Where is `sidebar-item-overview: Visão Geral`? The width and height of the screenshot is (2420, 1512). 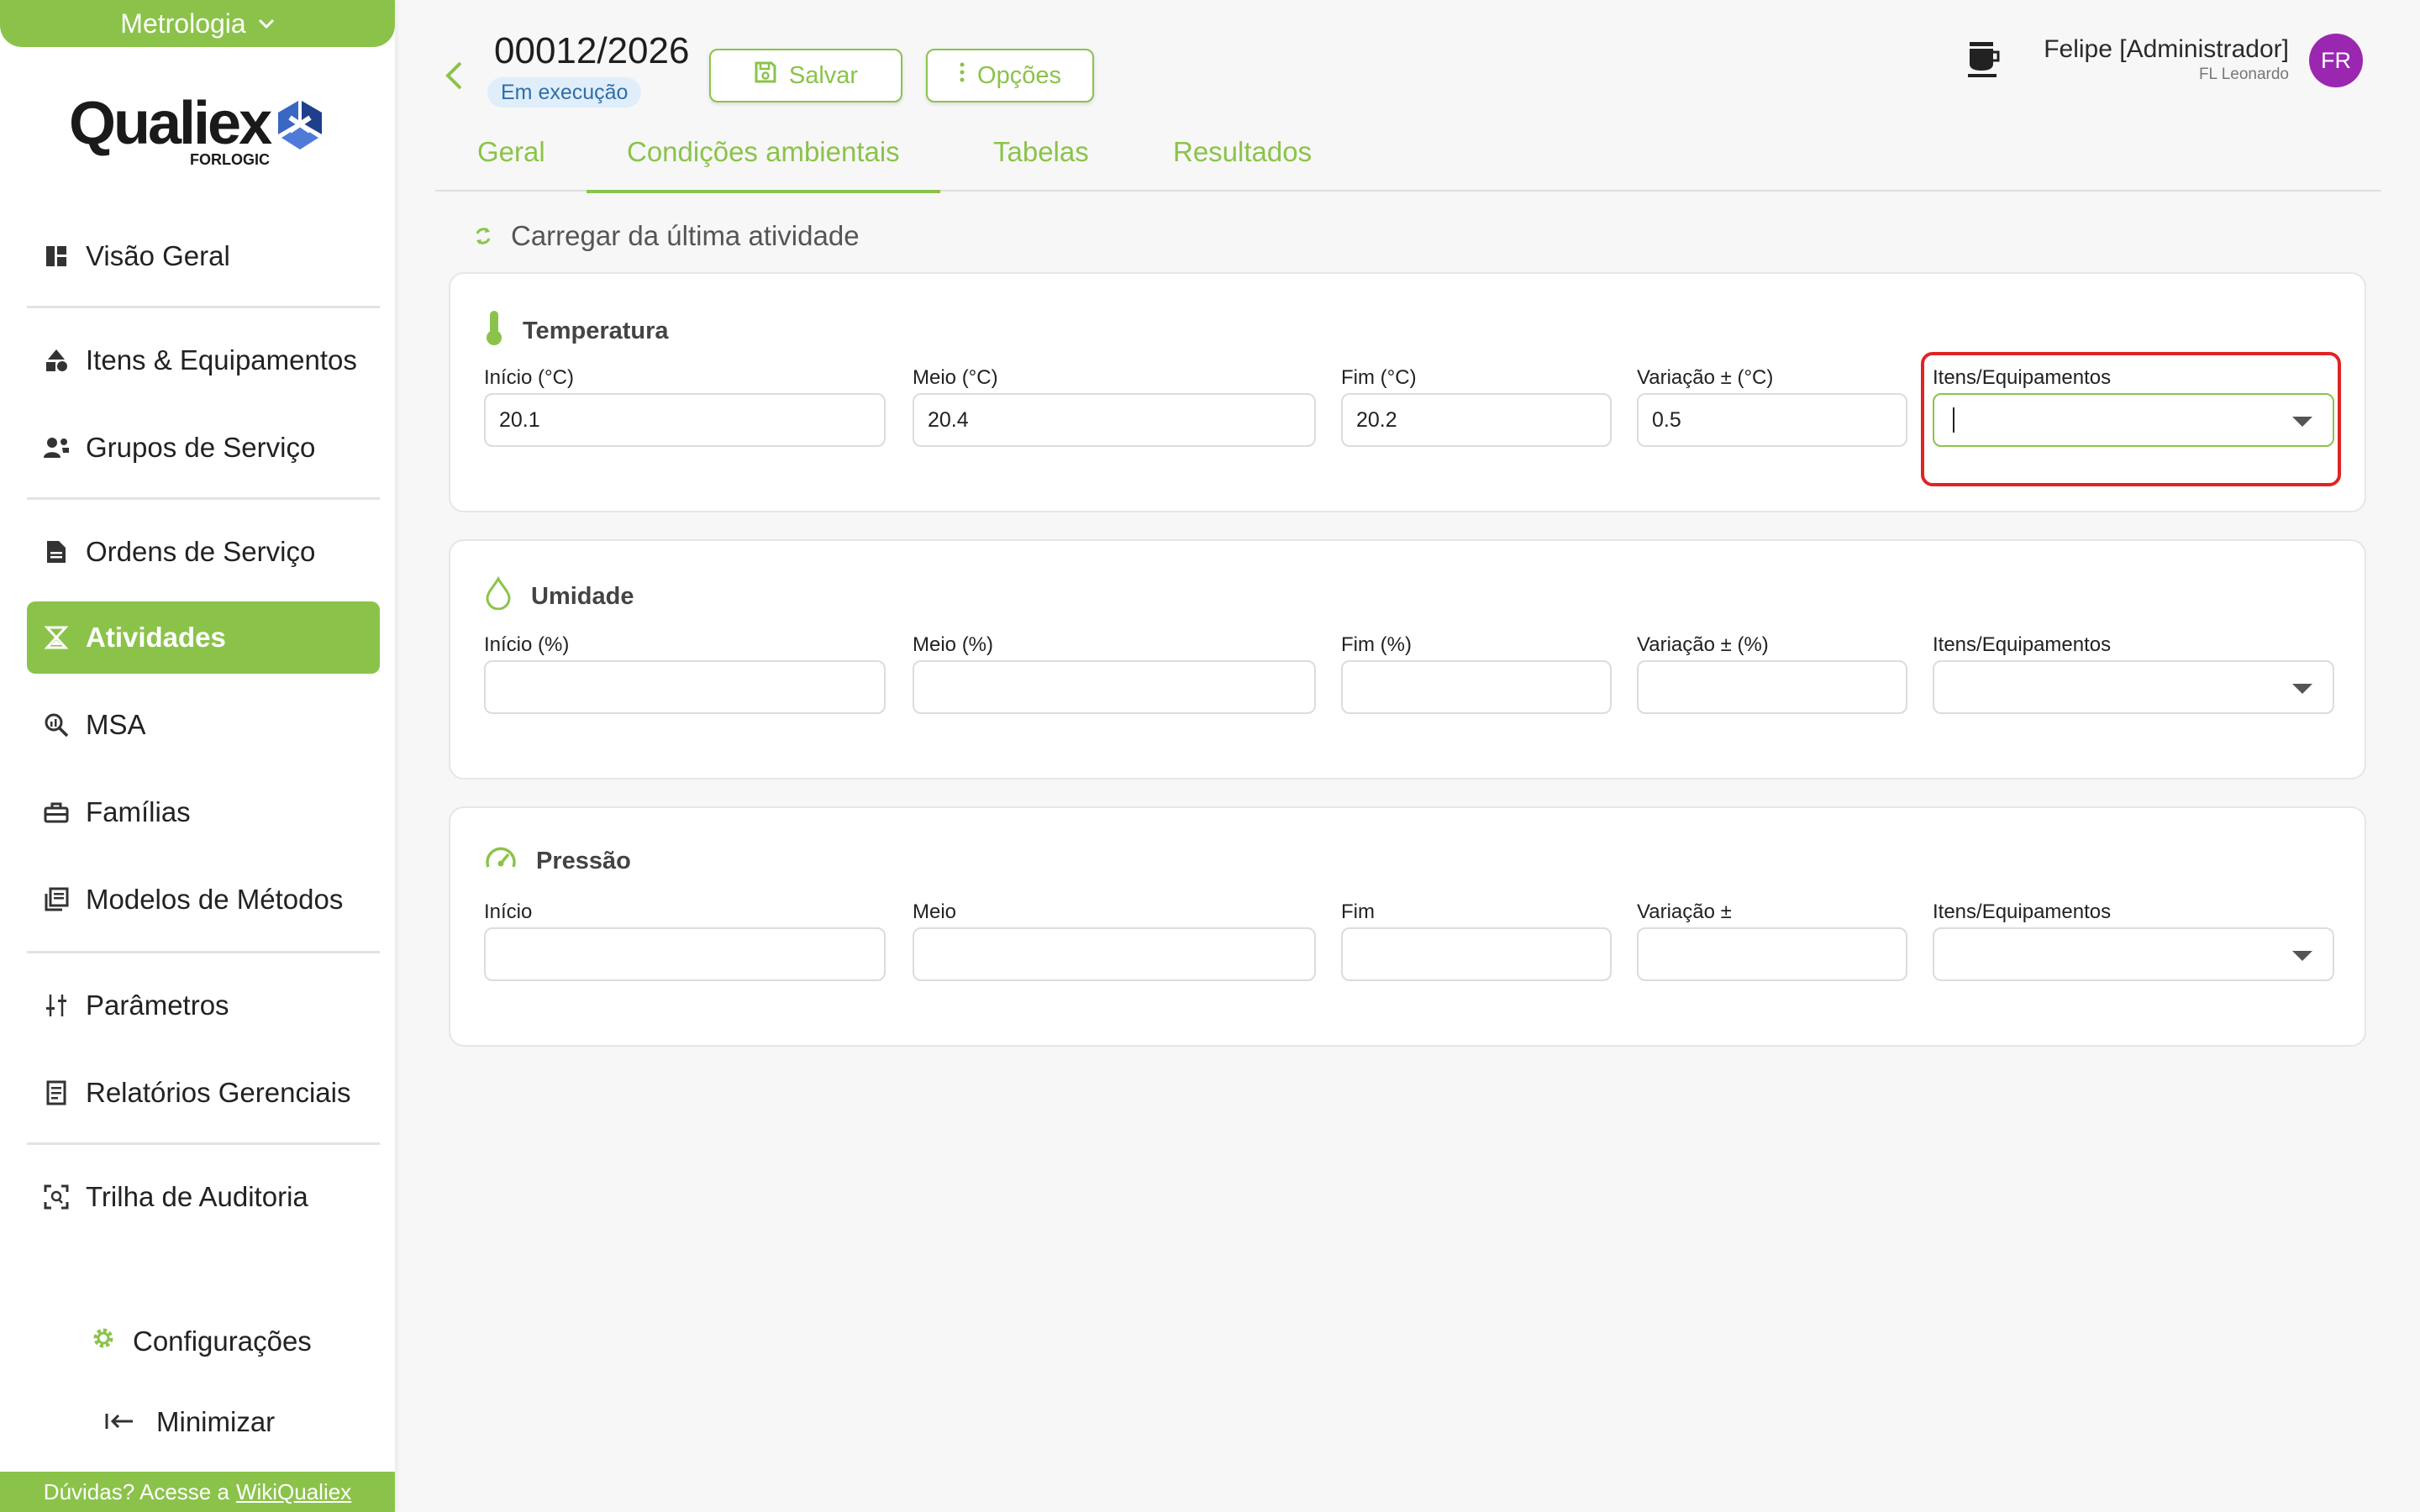
sidebar-item-overview: Visão Geral is located at coordinates (203, 256).